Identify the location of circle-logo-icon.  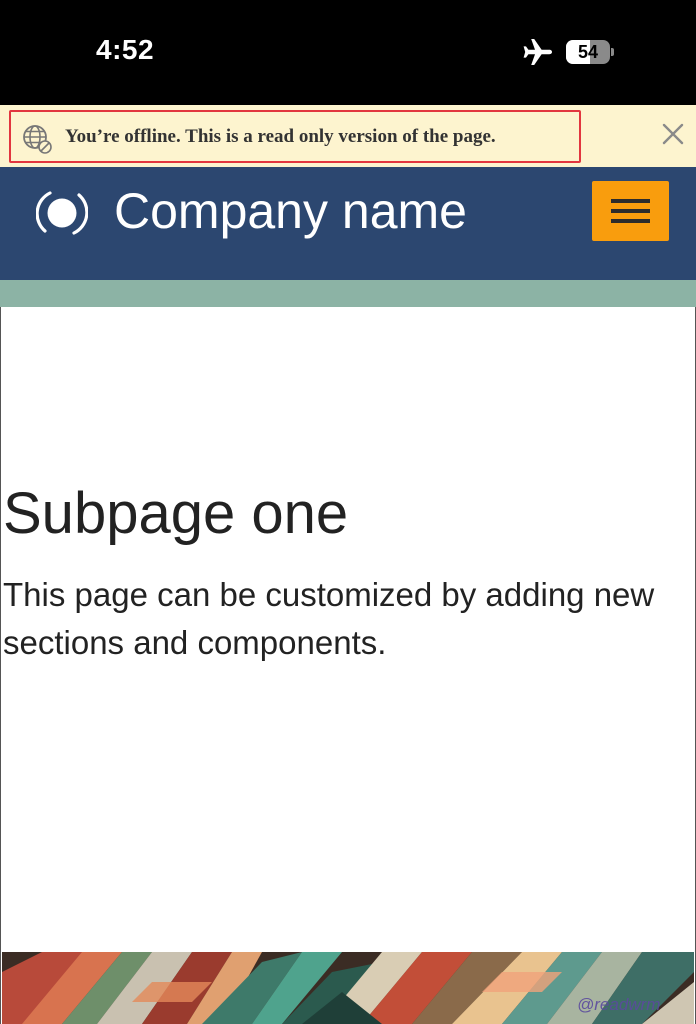
(62, 213).